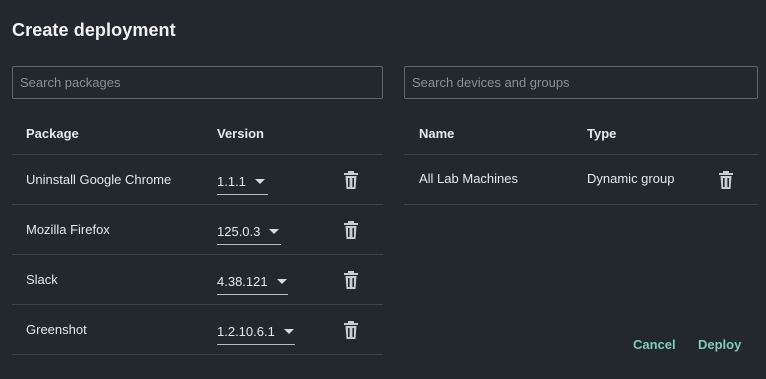  I want to click on package-row: Mozilla Firefox 125.0.3, so click(197, 230).